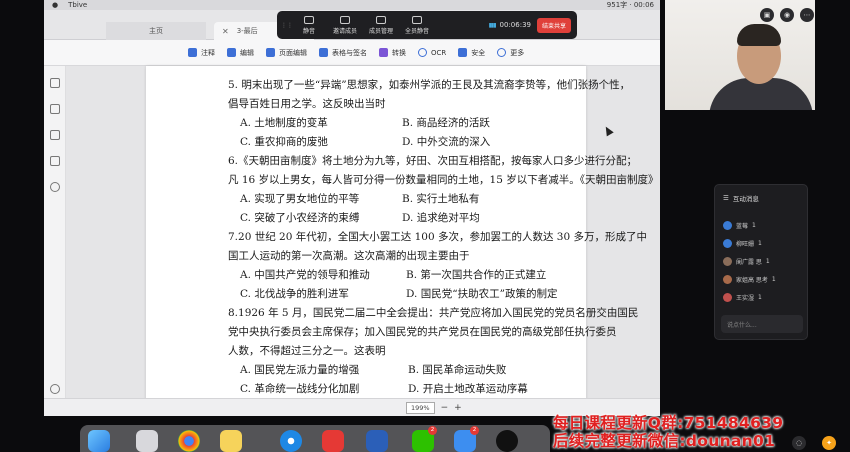 Image resolution: width=850 pixels, height=452 pixels. Describe the element at coordinates (231, 441) in the screenshot. I see `notes-icon` at that location.